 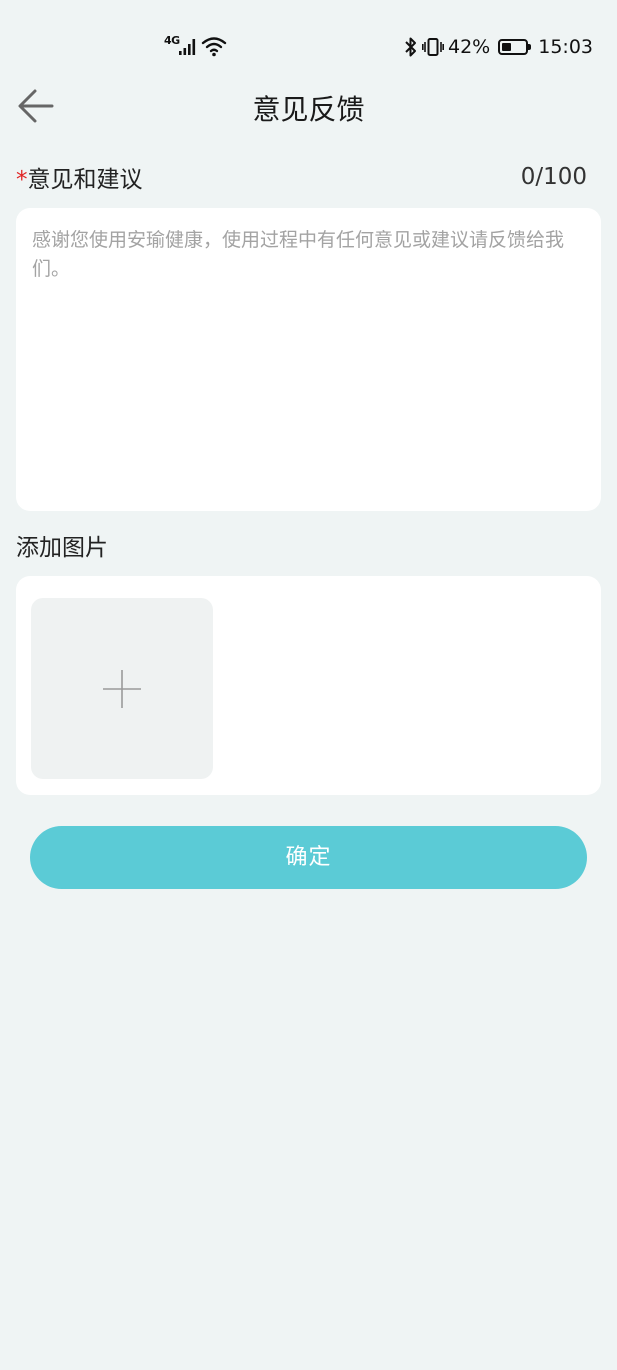 I want to click on battery-percent: 42%, so click(x=469, y=47).